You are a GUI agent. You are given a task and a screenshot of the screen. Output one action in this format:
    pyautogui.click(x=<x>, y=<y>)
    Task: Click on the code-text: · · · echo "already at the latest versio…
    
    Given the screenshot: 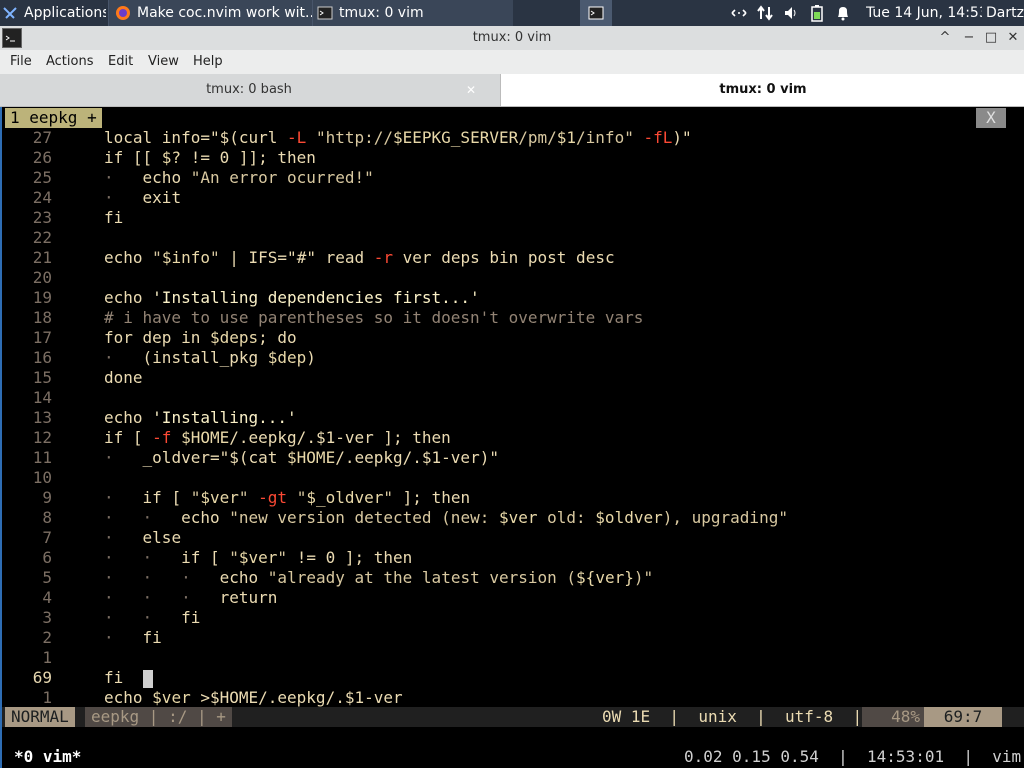 What is the action you would take?
    pyautogui.click(x=379, y=577)
    